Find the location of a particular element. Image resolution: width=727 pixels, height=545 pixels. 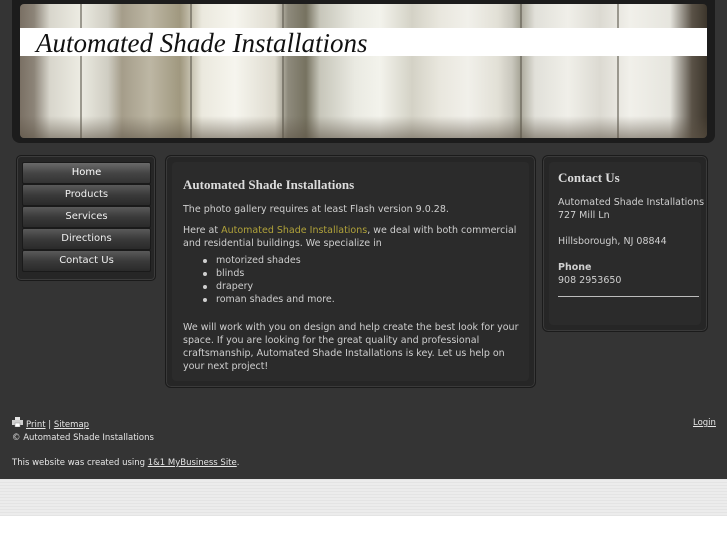

mybusiness-link: 1&1 MyBusiness Site is located at coordinates (192, 463).